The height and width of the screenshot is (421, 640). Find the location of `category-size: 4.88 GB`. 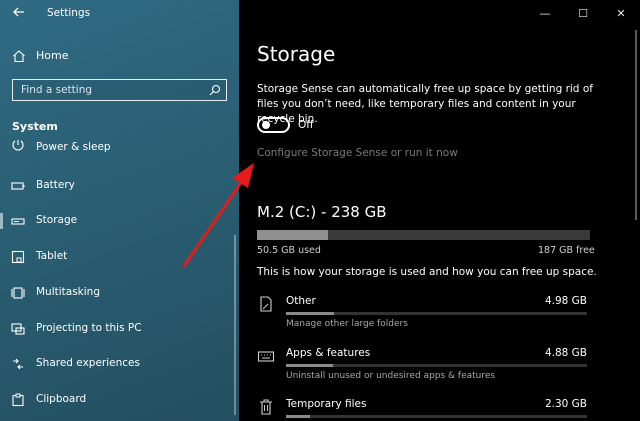

category-size: 4.88 GB is located at coordinates (565, 353).